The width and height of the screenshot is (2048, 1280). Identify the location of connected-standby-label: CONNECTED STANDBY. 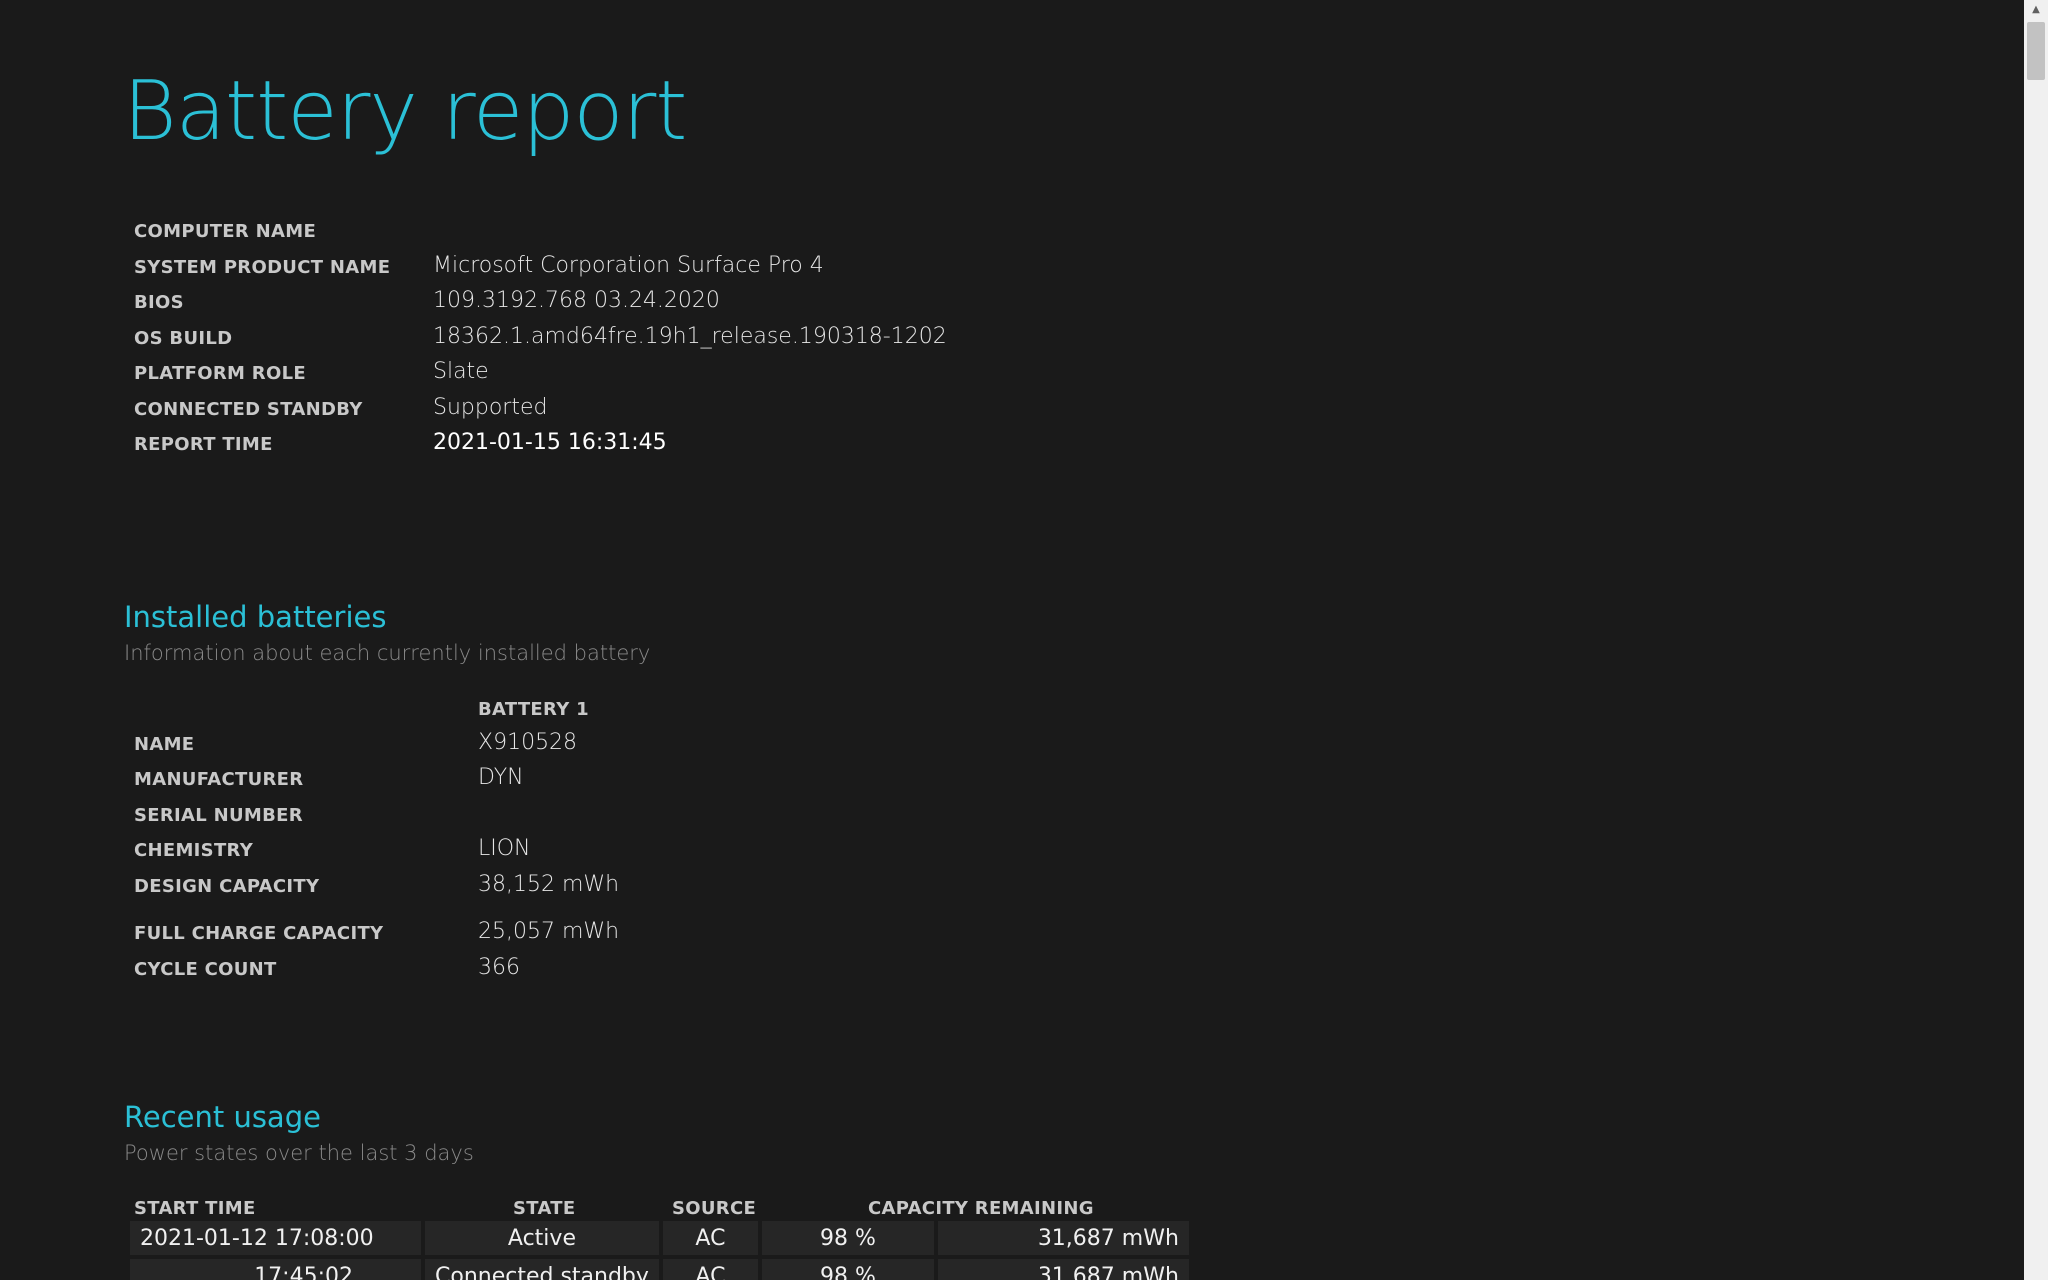
(248, 409).